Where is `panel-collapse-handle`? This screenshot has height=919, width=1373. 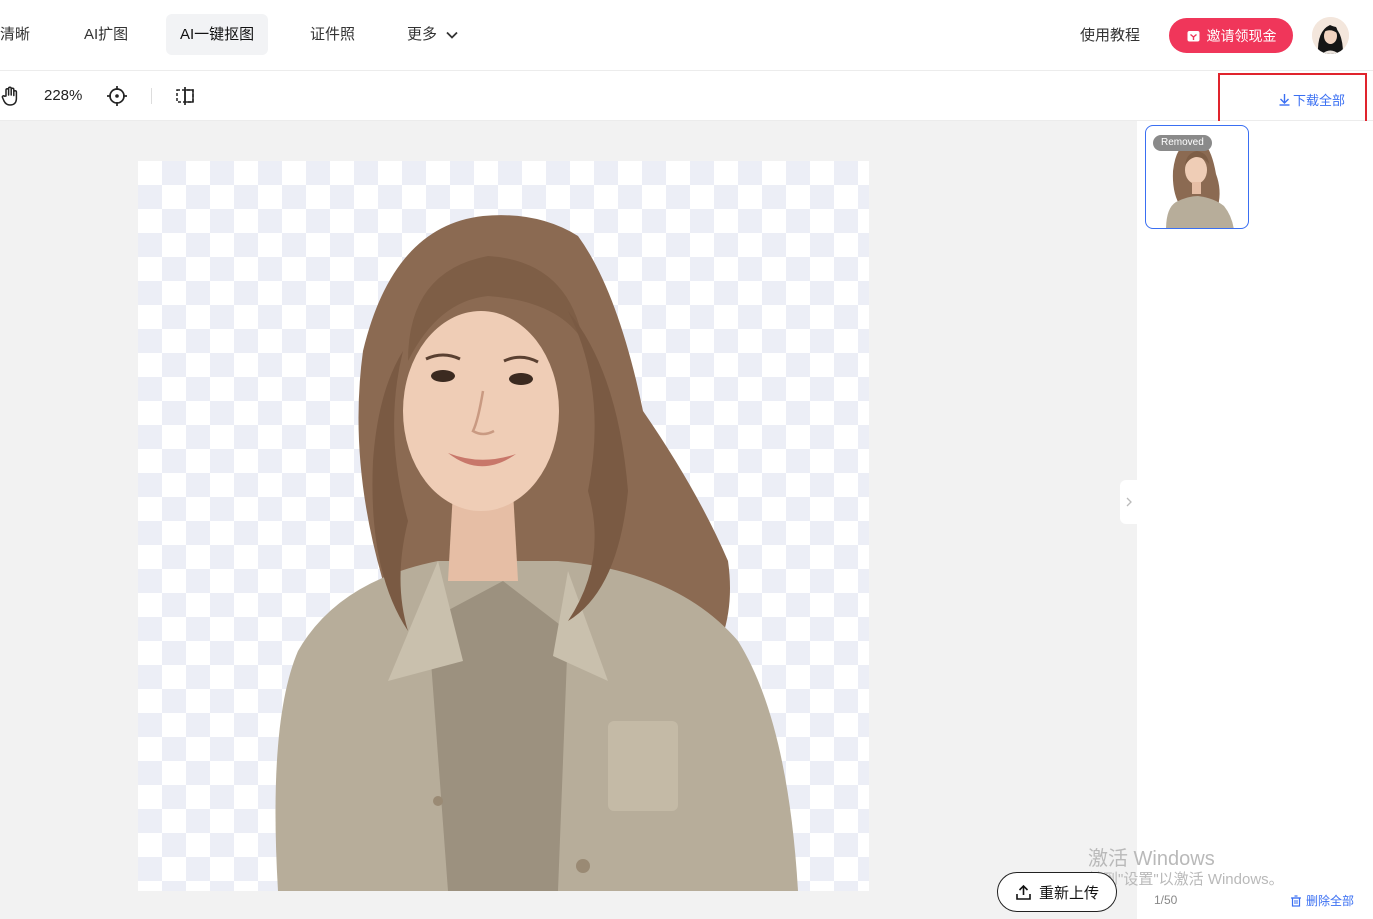 panel-collapse-handle is located at coordinates (1128, 502).